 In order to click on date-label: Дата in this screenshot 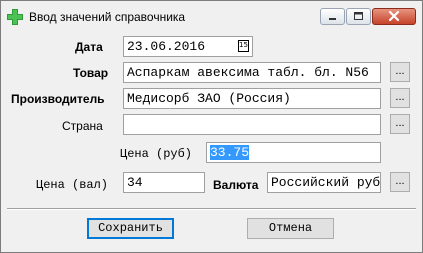, I will do `click(89, 47)`.